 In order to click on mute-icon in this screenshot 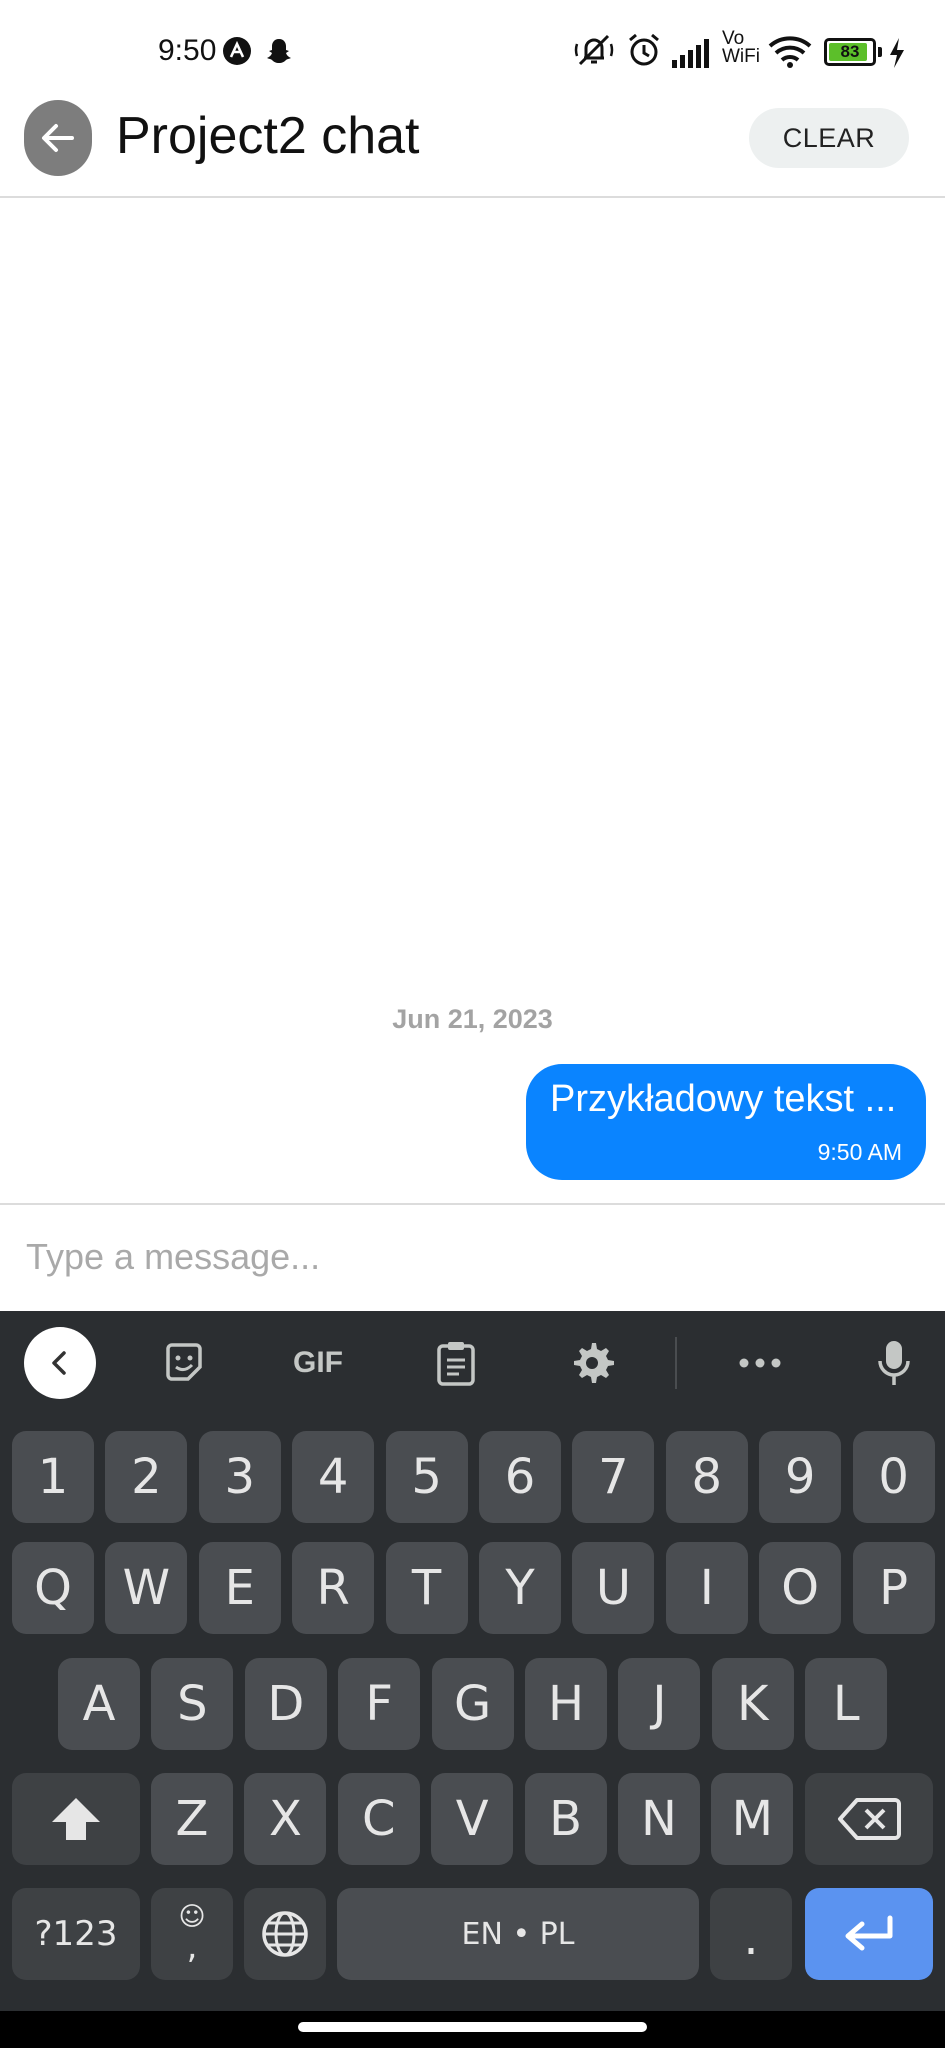, I will do `click(594, 52)`.